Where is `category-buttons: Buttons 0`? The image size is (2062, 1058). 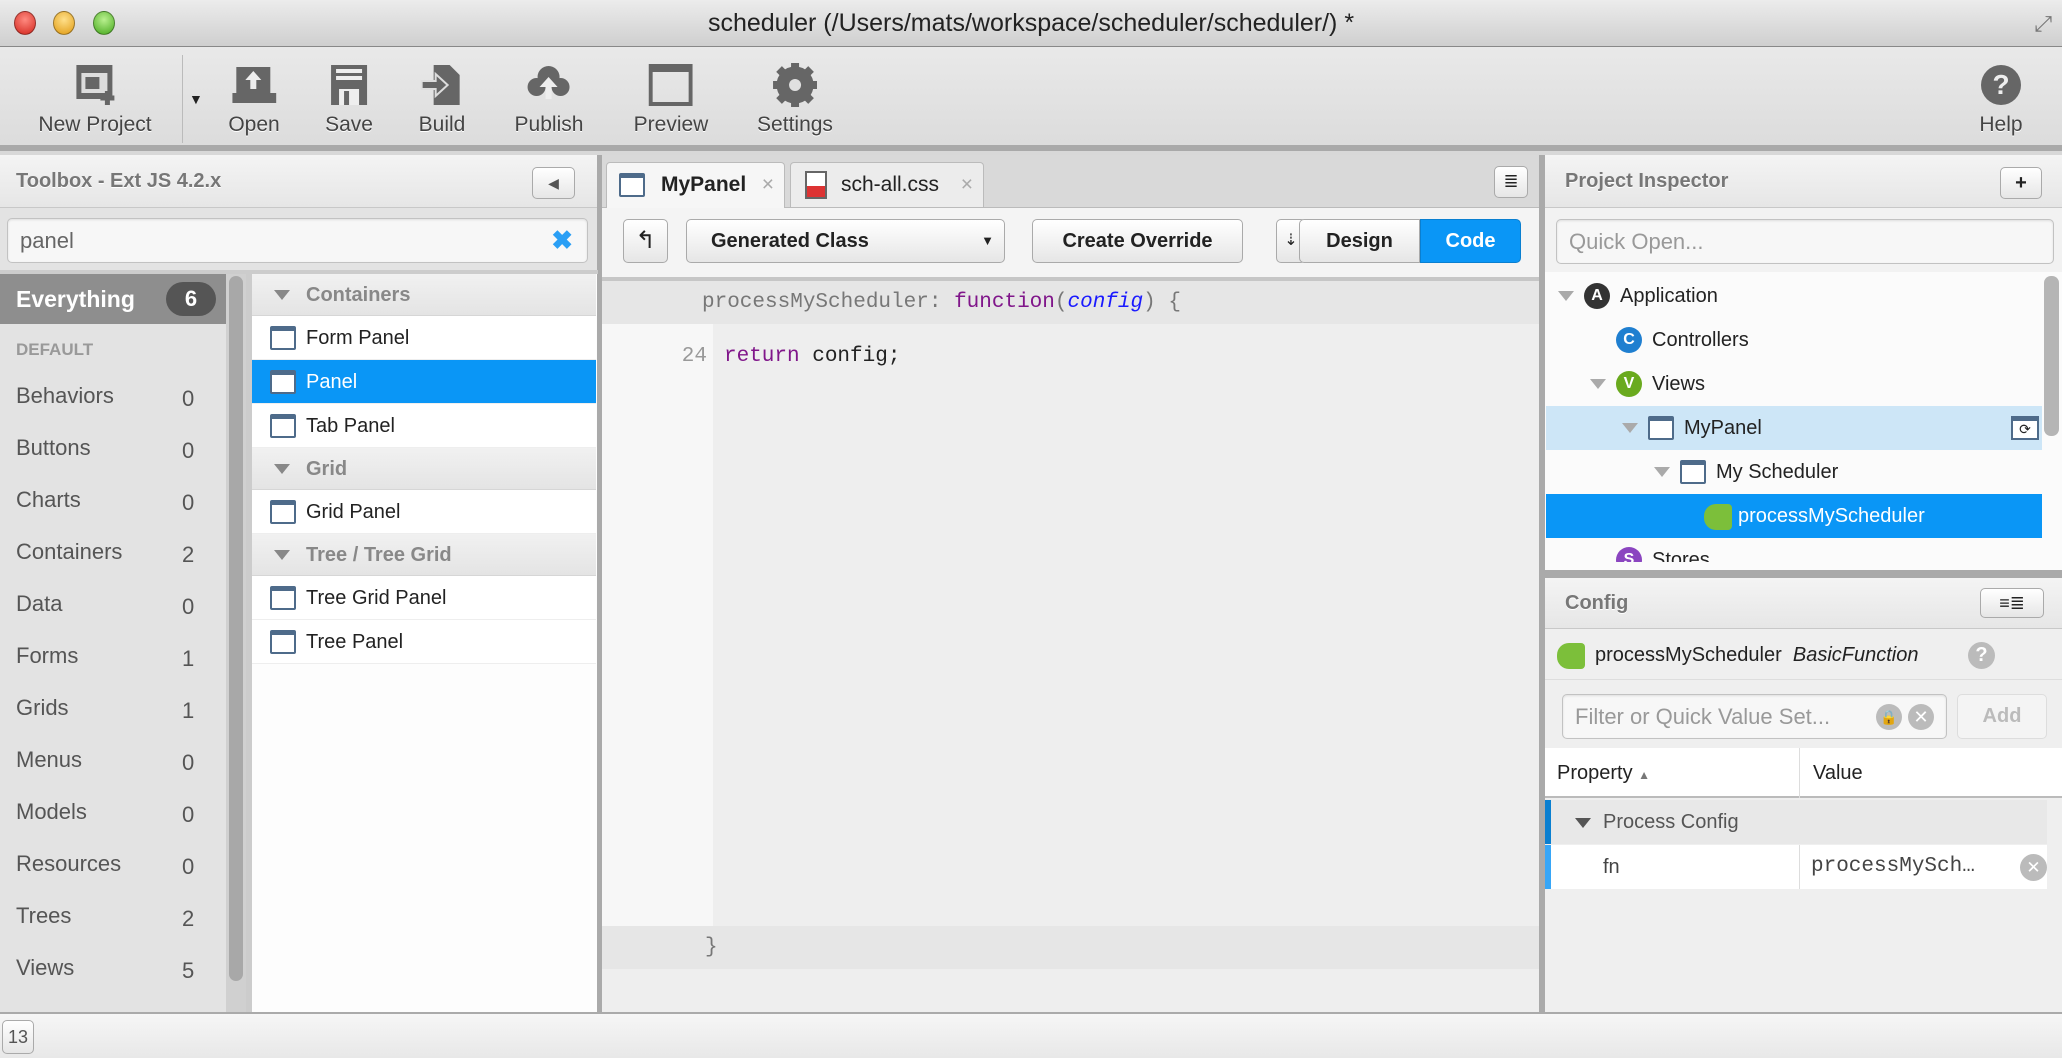 category-buttons: Buttons 0 is located at coordinates (113, 448).